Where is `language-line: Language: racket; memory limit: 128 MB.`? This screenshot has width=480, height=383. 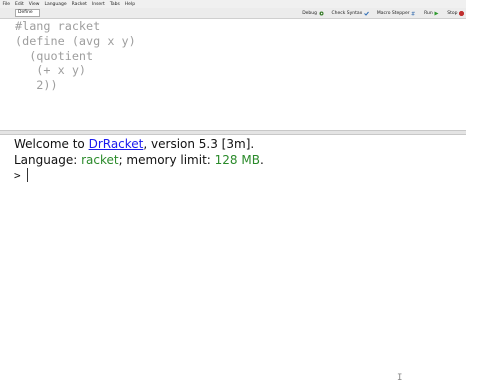 language-line: Language: racket; memory limit: 128 MB. is located at coordinates (139, 161).